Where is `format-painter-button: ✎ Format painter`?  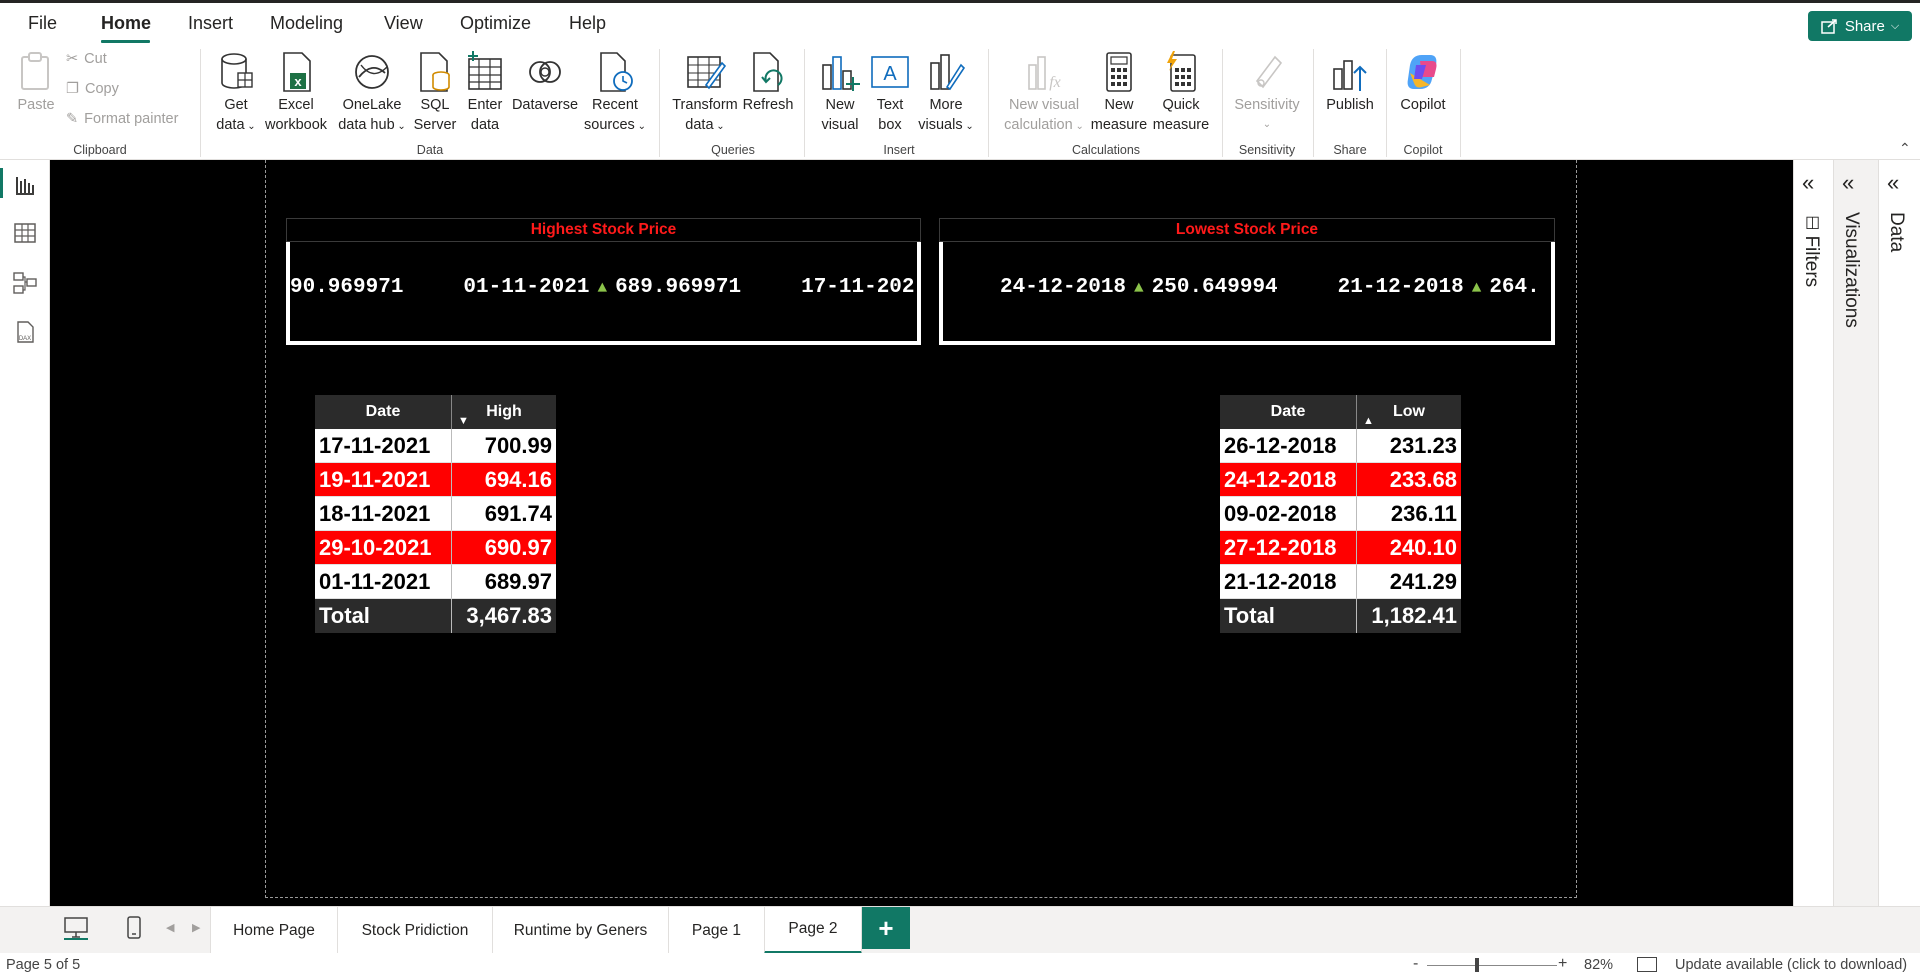 format-painter-button: ✎ Format painter is located at coordinates (122, 119).